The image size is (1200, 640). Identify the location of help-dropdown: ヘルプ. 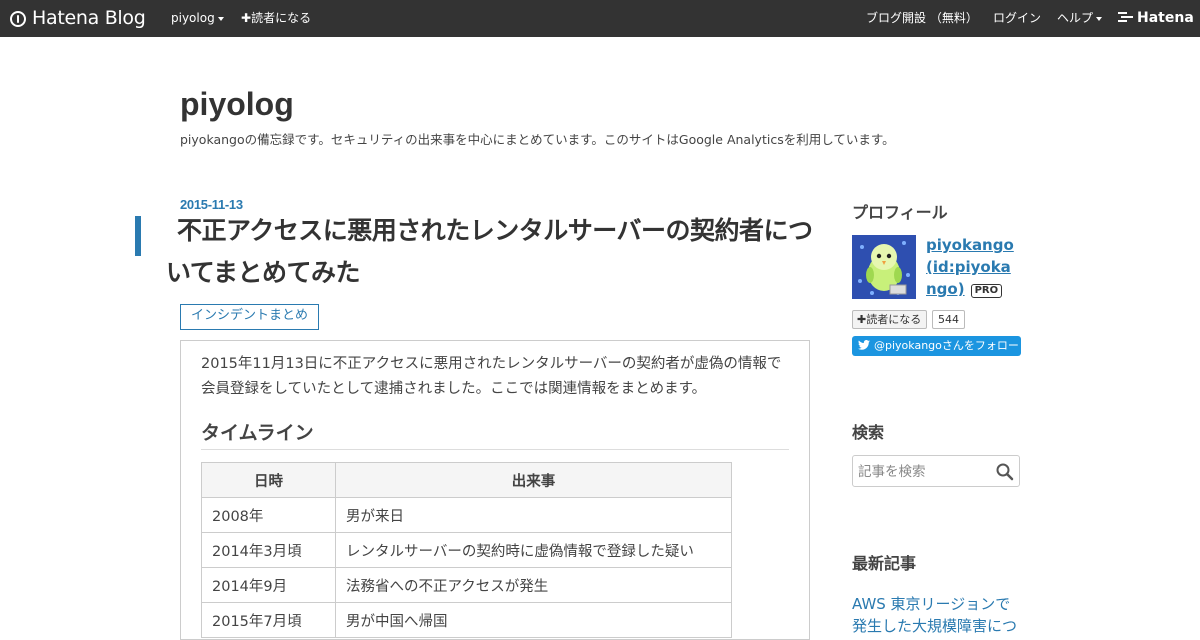
(1080, 18).